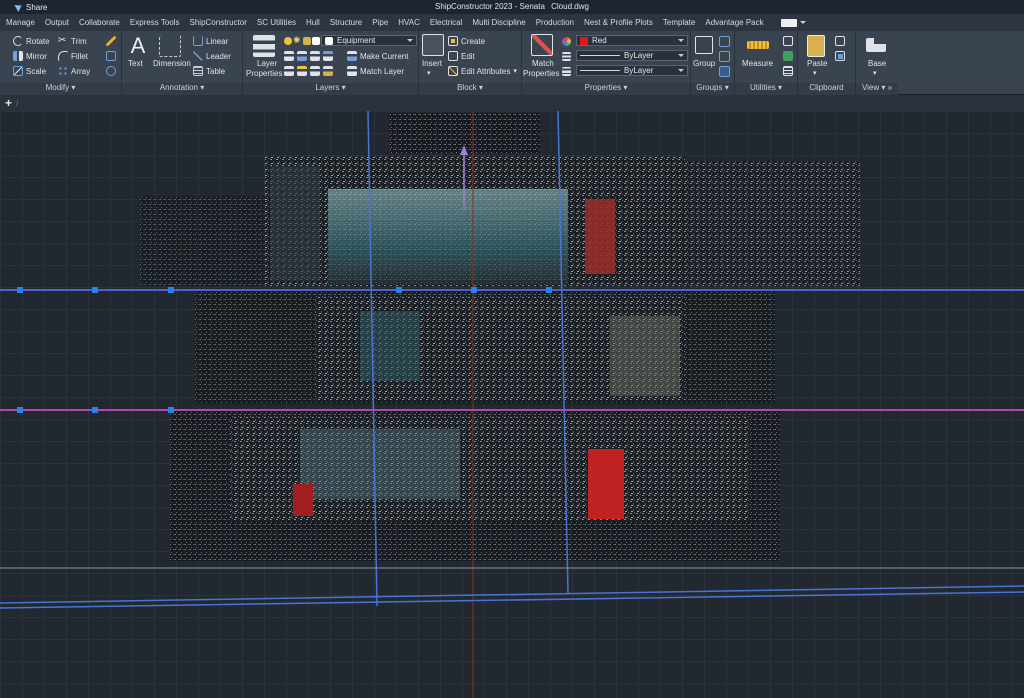 The height and width of the screenshot is (698, 1024). Describe the element at coordinates (182, 89) in the screenshot. I see `panel-title-annotation: Annotation ▾` at that location.